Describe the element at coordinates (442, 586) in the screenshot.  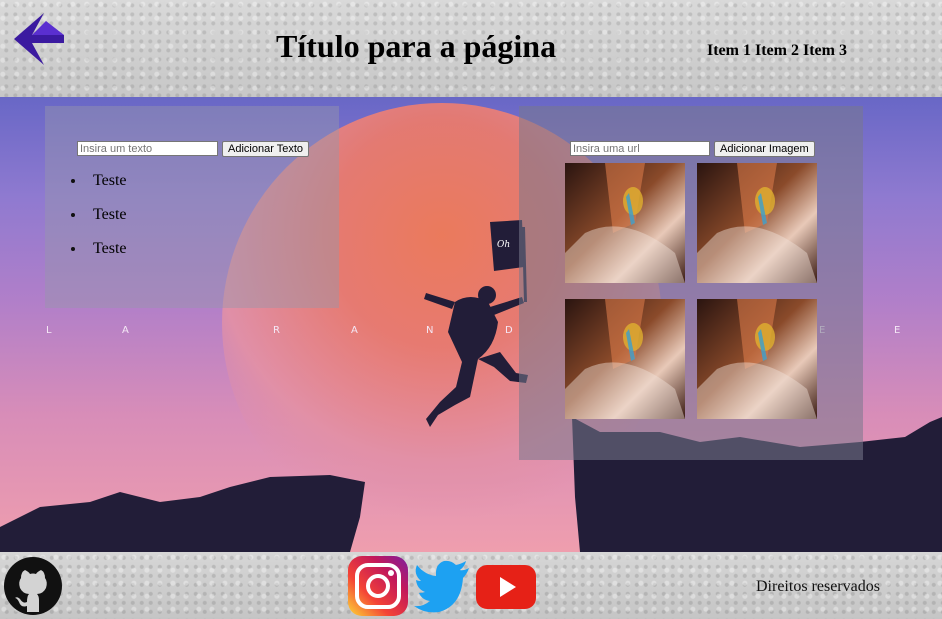
I see `twitter-icon` at that location.